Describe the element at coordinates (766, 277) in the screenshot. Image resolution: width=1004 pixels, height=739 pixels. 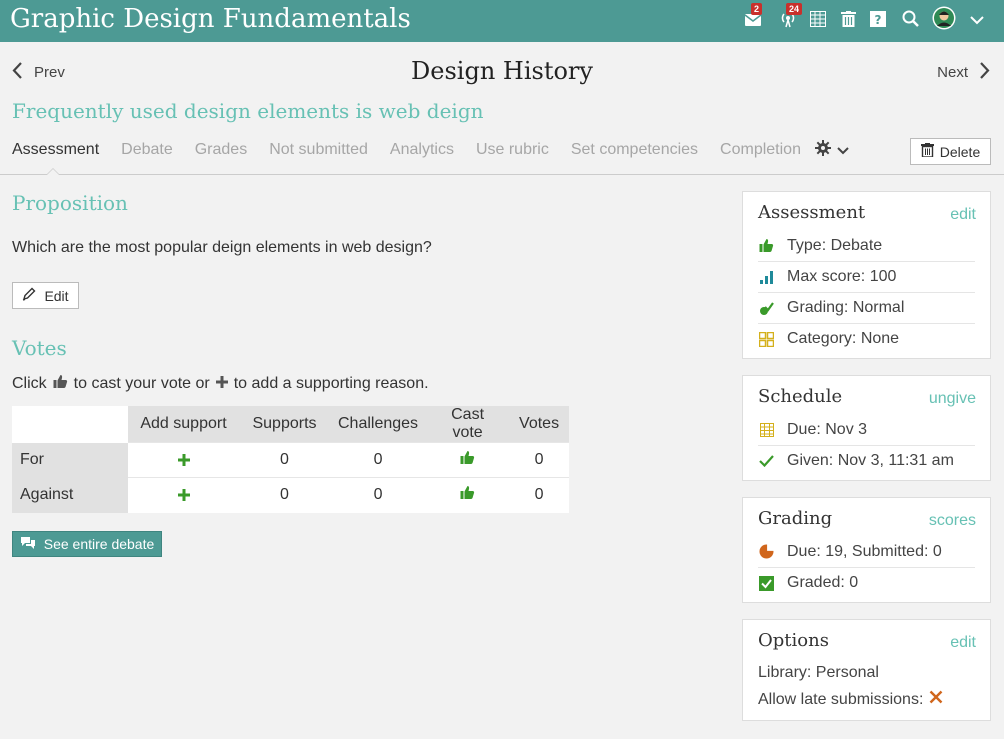
I see `bar-chart-icon` at that location.